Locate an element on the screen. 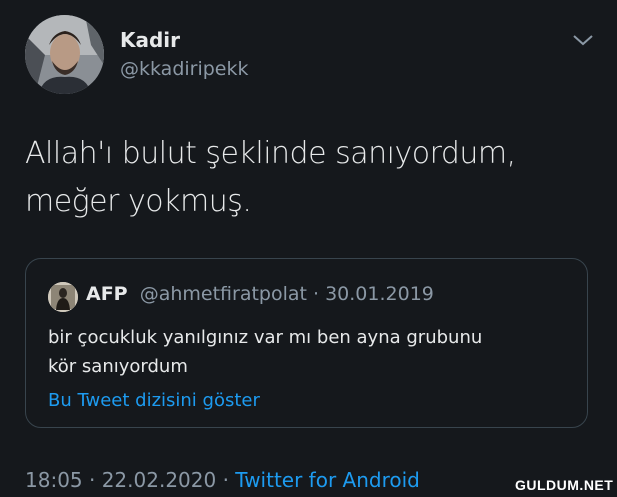 The image size is (617, 497). quoted-handle-date-text: @ahmetfiratpolat · 30.01.2019 is located at coordinates (286, 294).